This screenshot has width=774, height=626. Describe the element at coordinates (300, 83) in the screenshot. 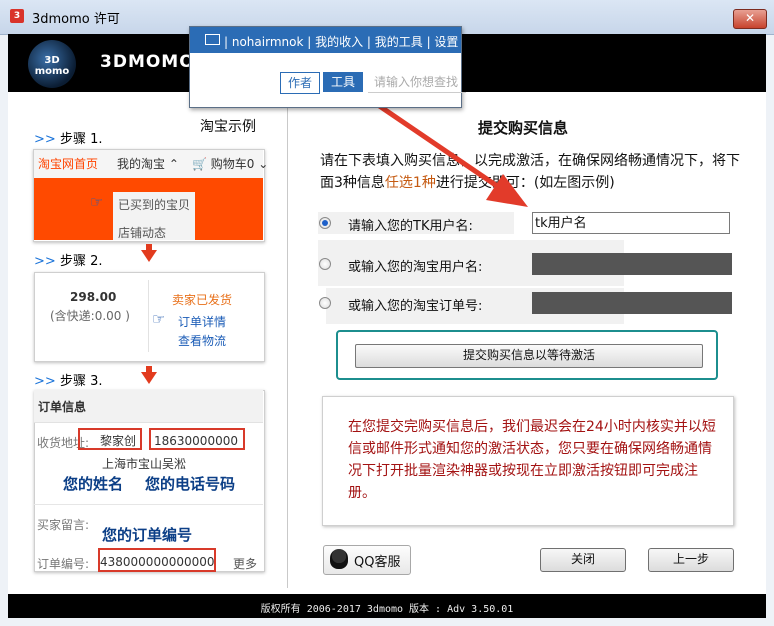

I see `author-button: 作者` at that location.